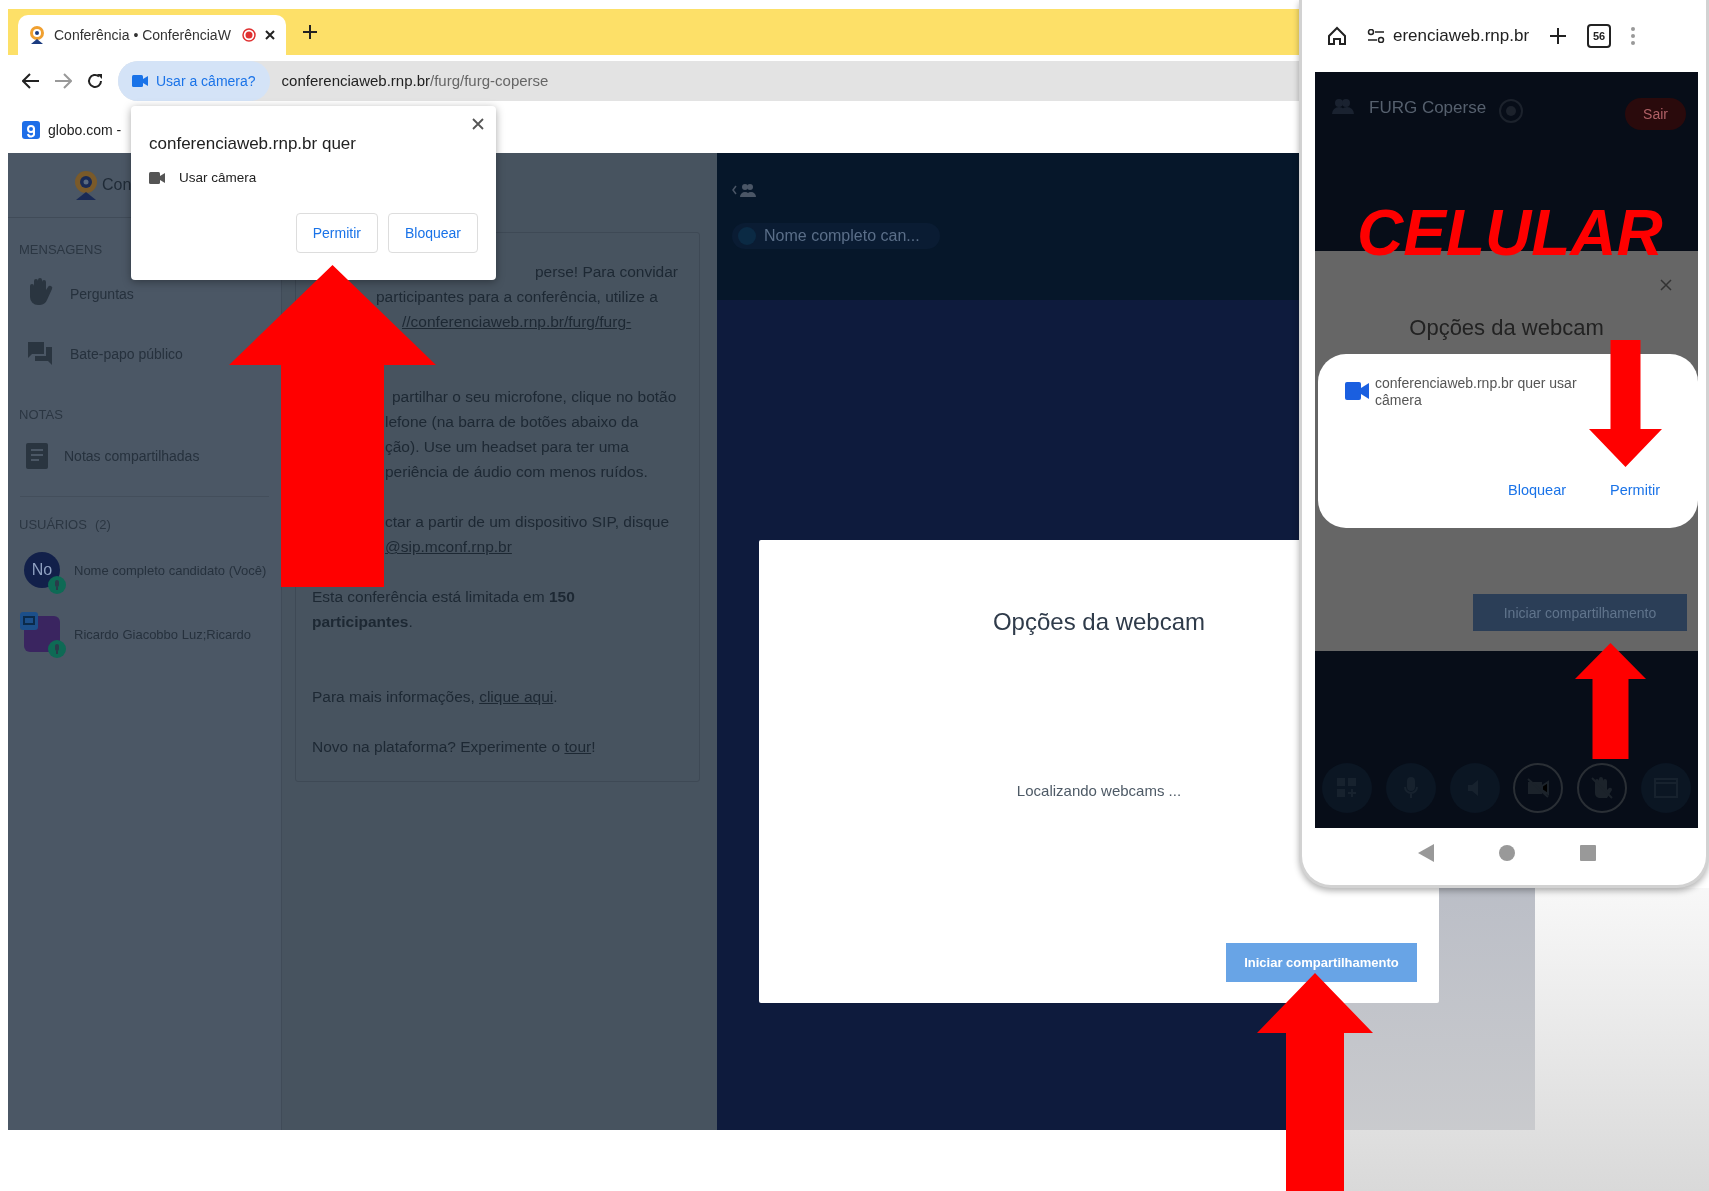 Image resolution: width=1709 pixels, height=1191 pixels. I want to click on permission-button: Permitir, so click(1635, 490).